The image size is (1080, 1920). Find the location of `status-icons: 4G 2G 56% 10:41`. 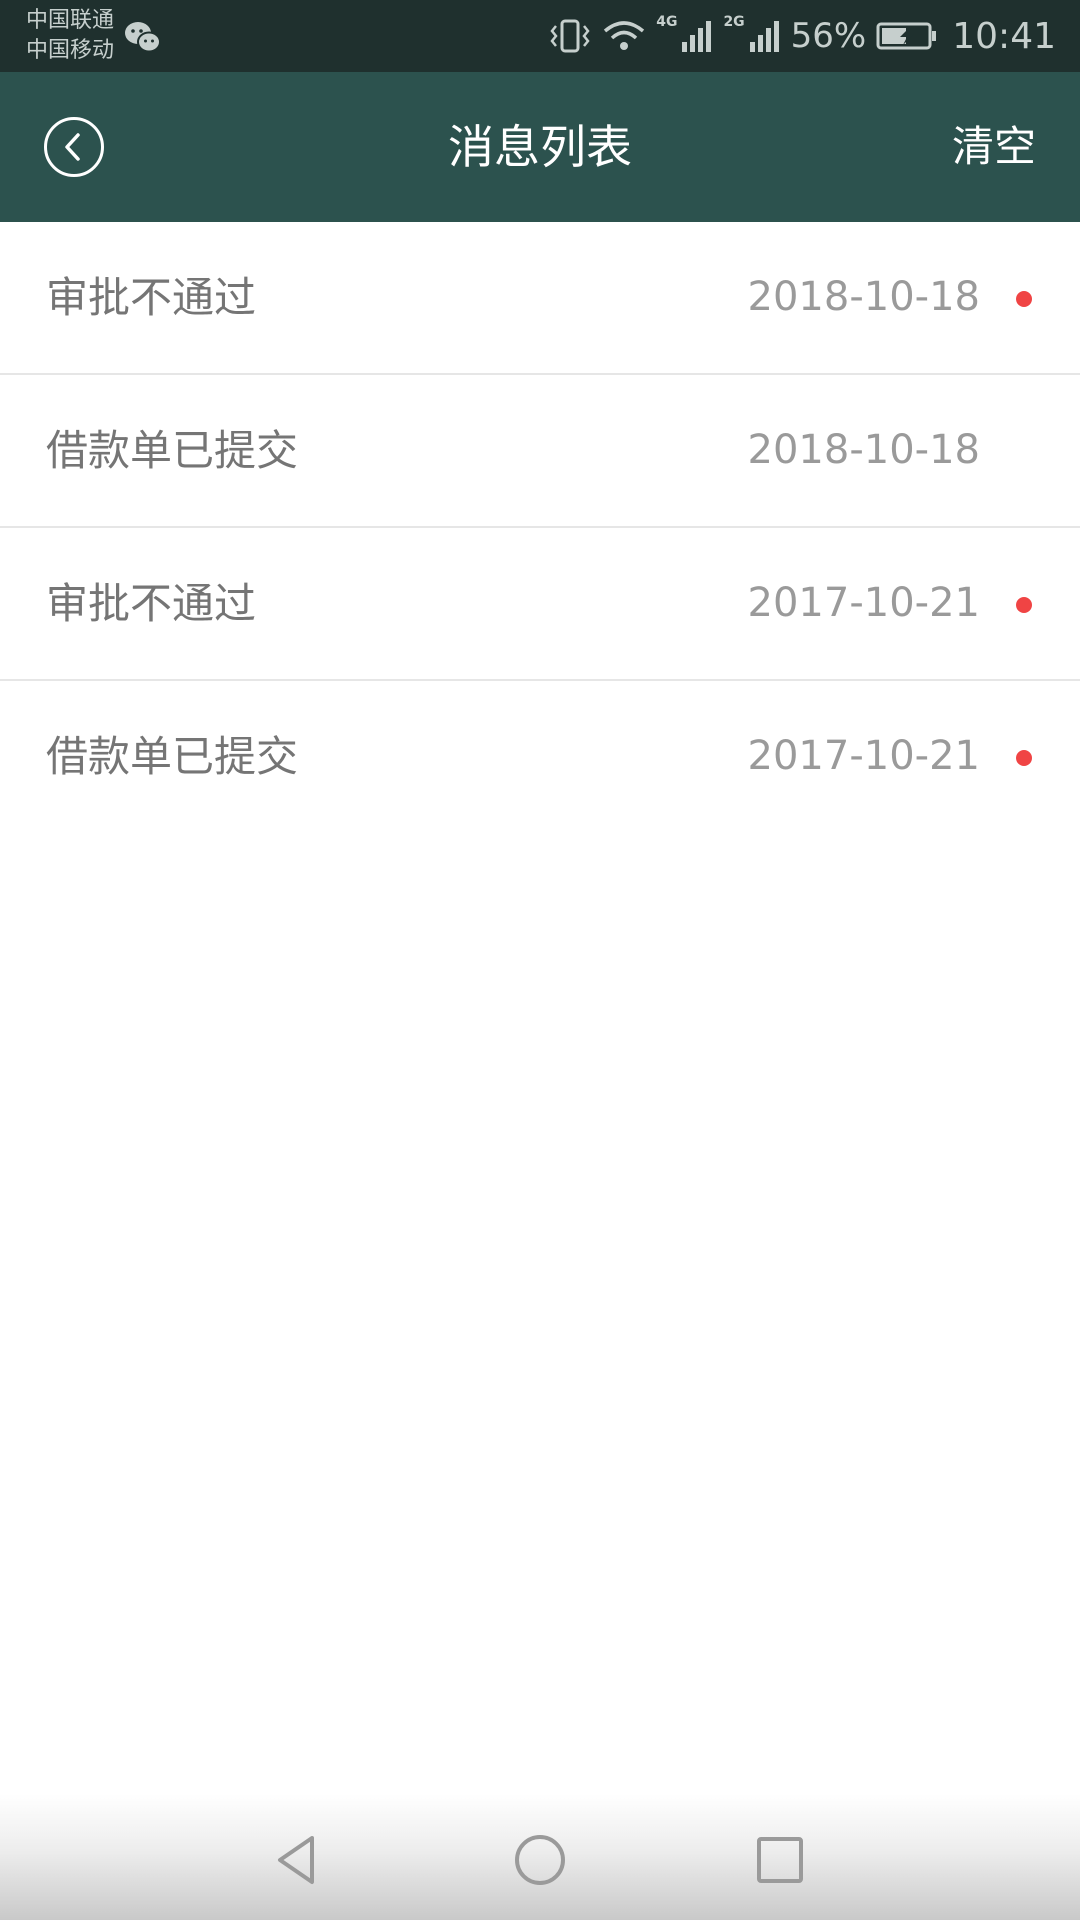

status-icons: 4G 2G 56% 10:41 is located at coordinates (802, 36).